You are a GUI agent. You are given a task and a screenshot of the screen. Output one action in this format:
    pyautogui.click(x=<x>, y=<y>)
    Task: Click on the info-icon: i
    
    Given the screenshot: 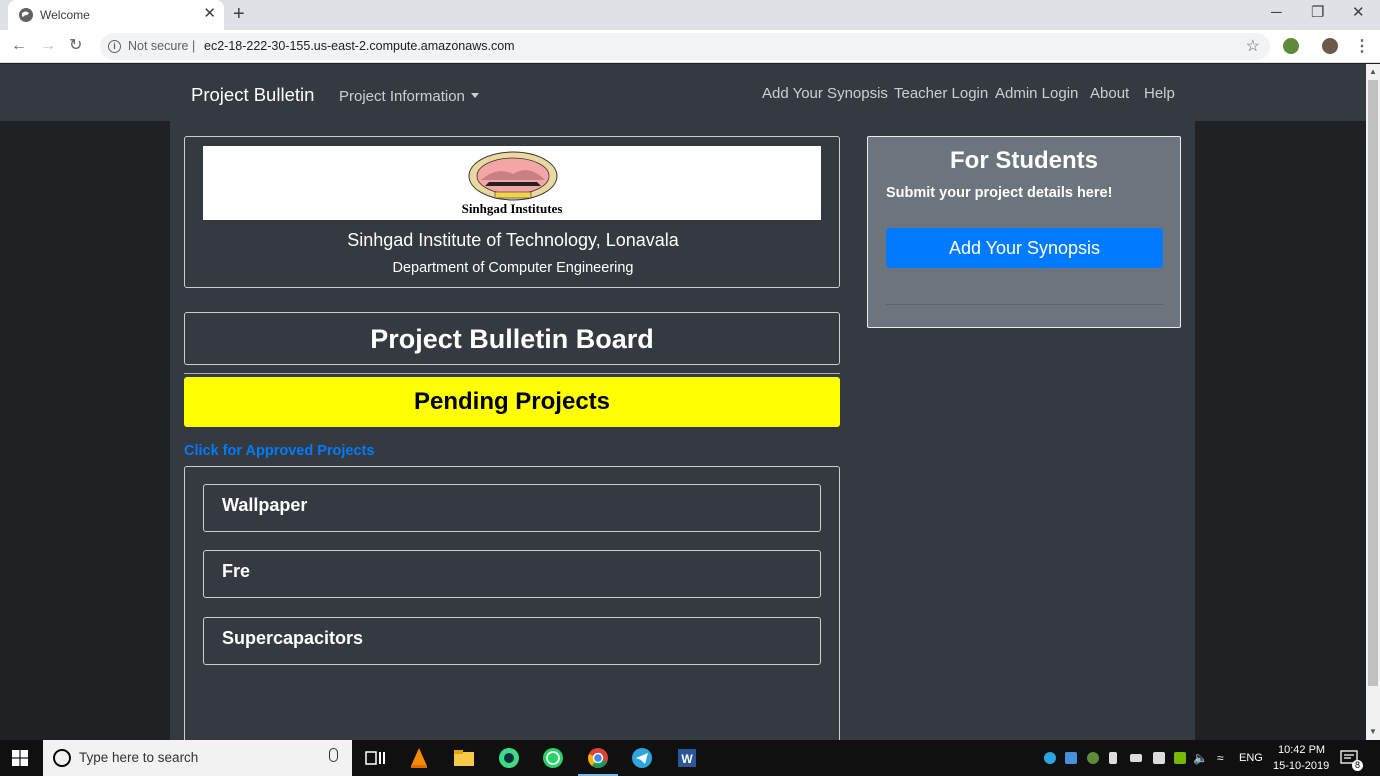 What is the action you would take?
    pyautogui.click(x=114, y=46)
    